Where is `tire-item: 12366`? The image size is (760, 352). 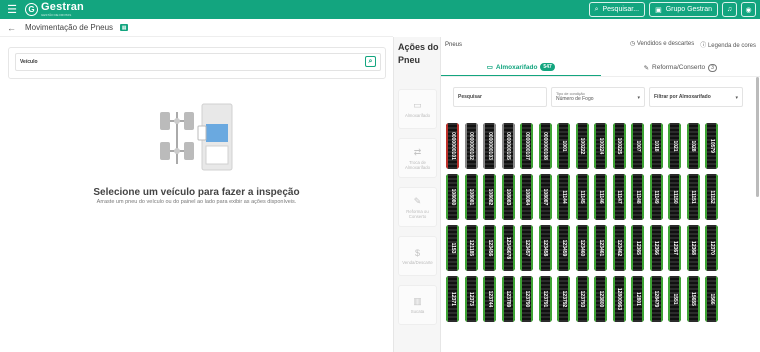 tire-item: 12366 is located at coordinates (656, 248).